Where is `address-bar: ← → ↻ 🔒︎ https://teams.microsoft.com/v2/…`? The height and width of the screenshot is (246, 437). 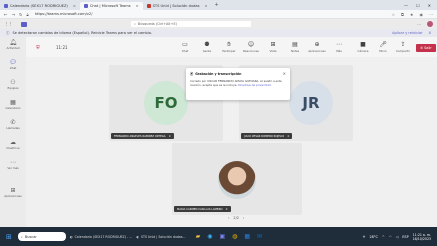
address-bar: ← → ↻ 🔒︎ https://teams.microsoft.com/v2/… is located at coordinates (218, 14).